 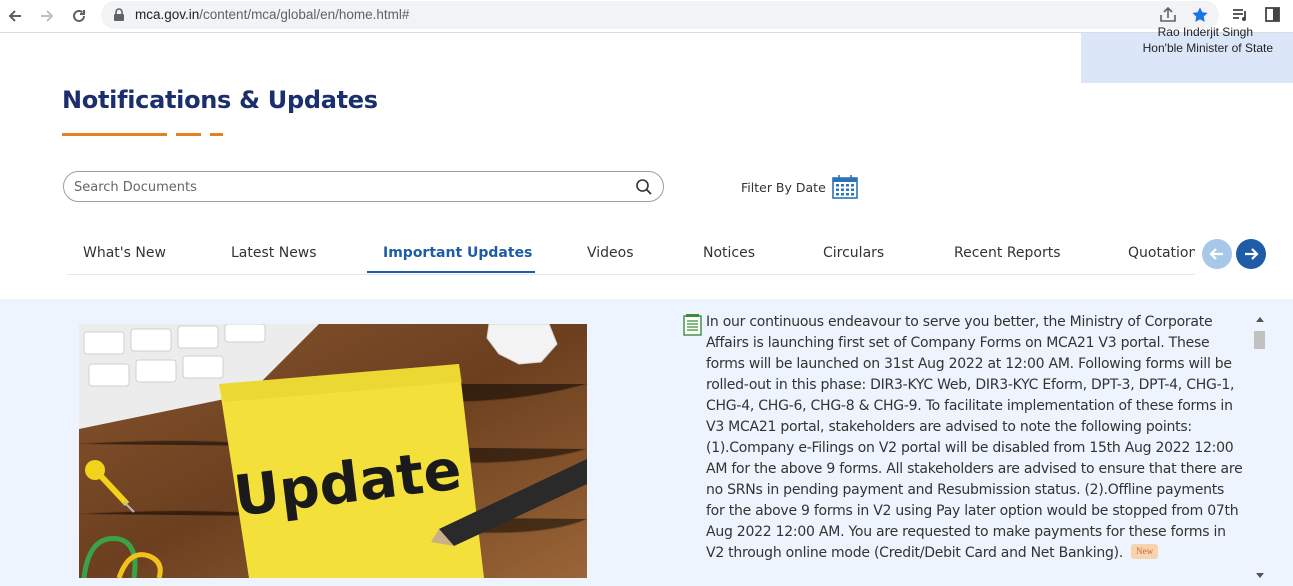 What do you see at coordinates (729, 253) in the screenshot?
I see `tab-notices: Notices` at bounding box center [729, 253].